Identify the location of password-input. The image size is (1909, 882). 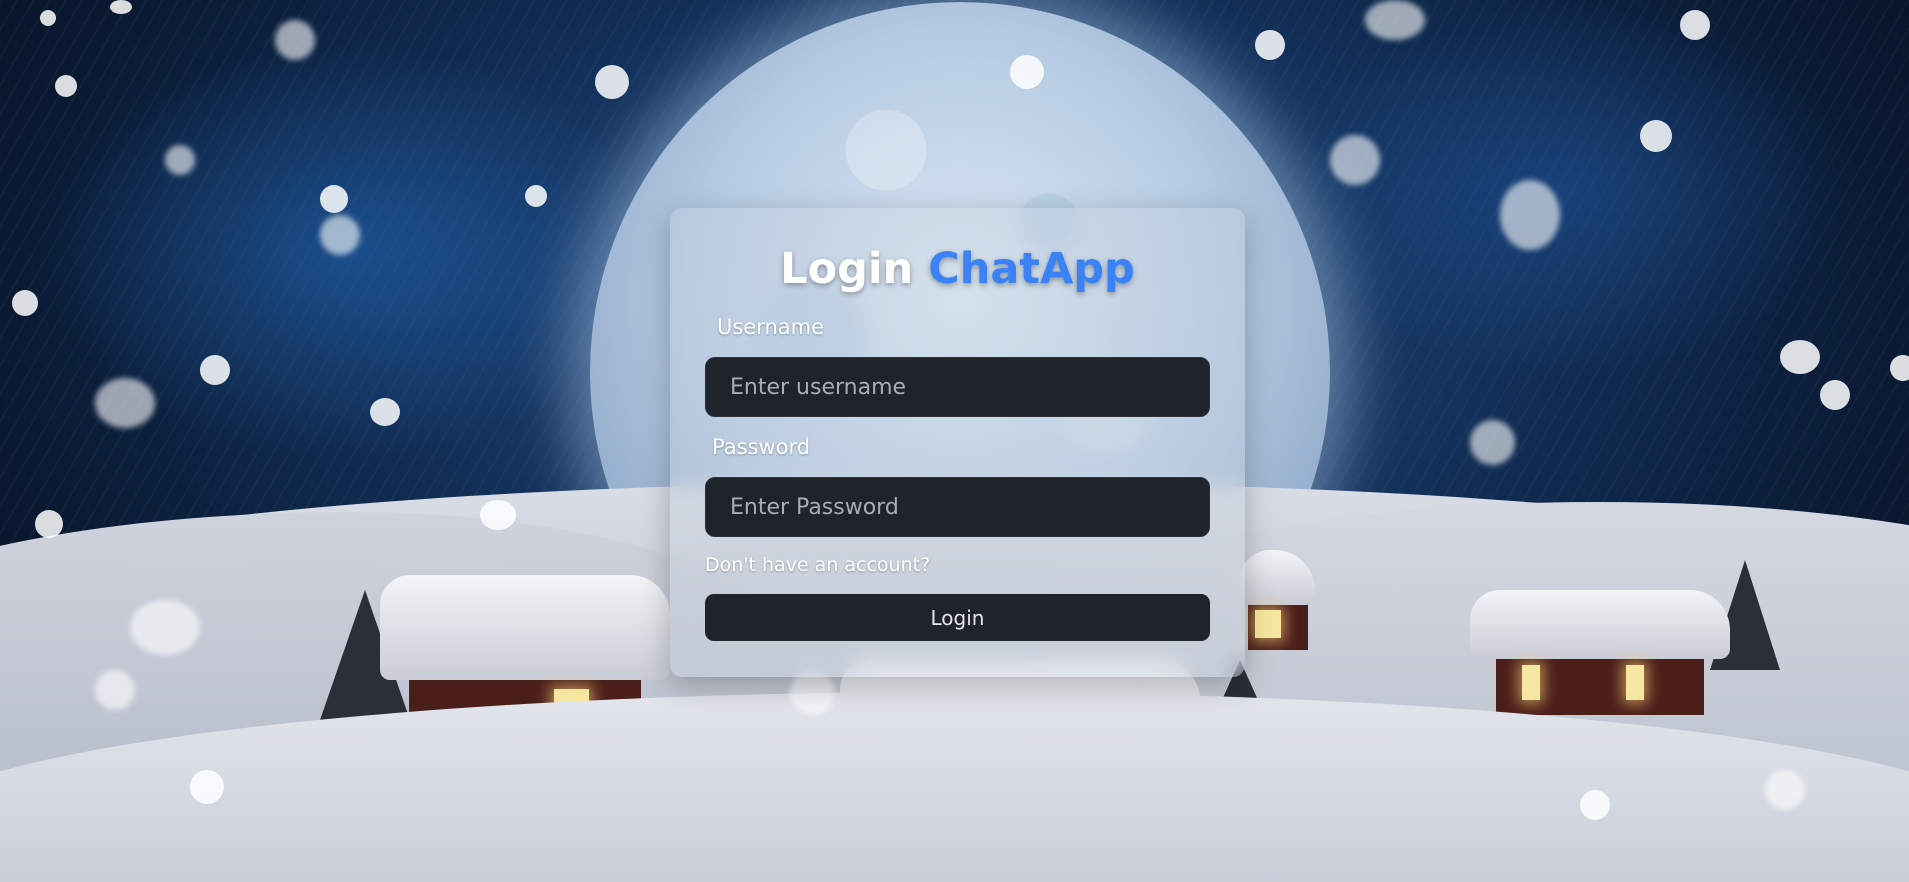
(957, 507).